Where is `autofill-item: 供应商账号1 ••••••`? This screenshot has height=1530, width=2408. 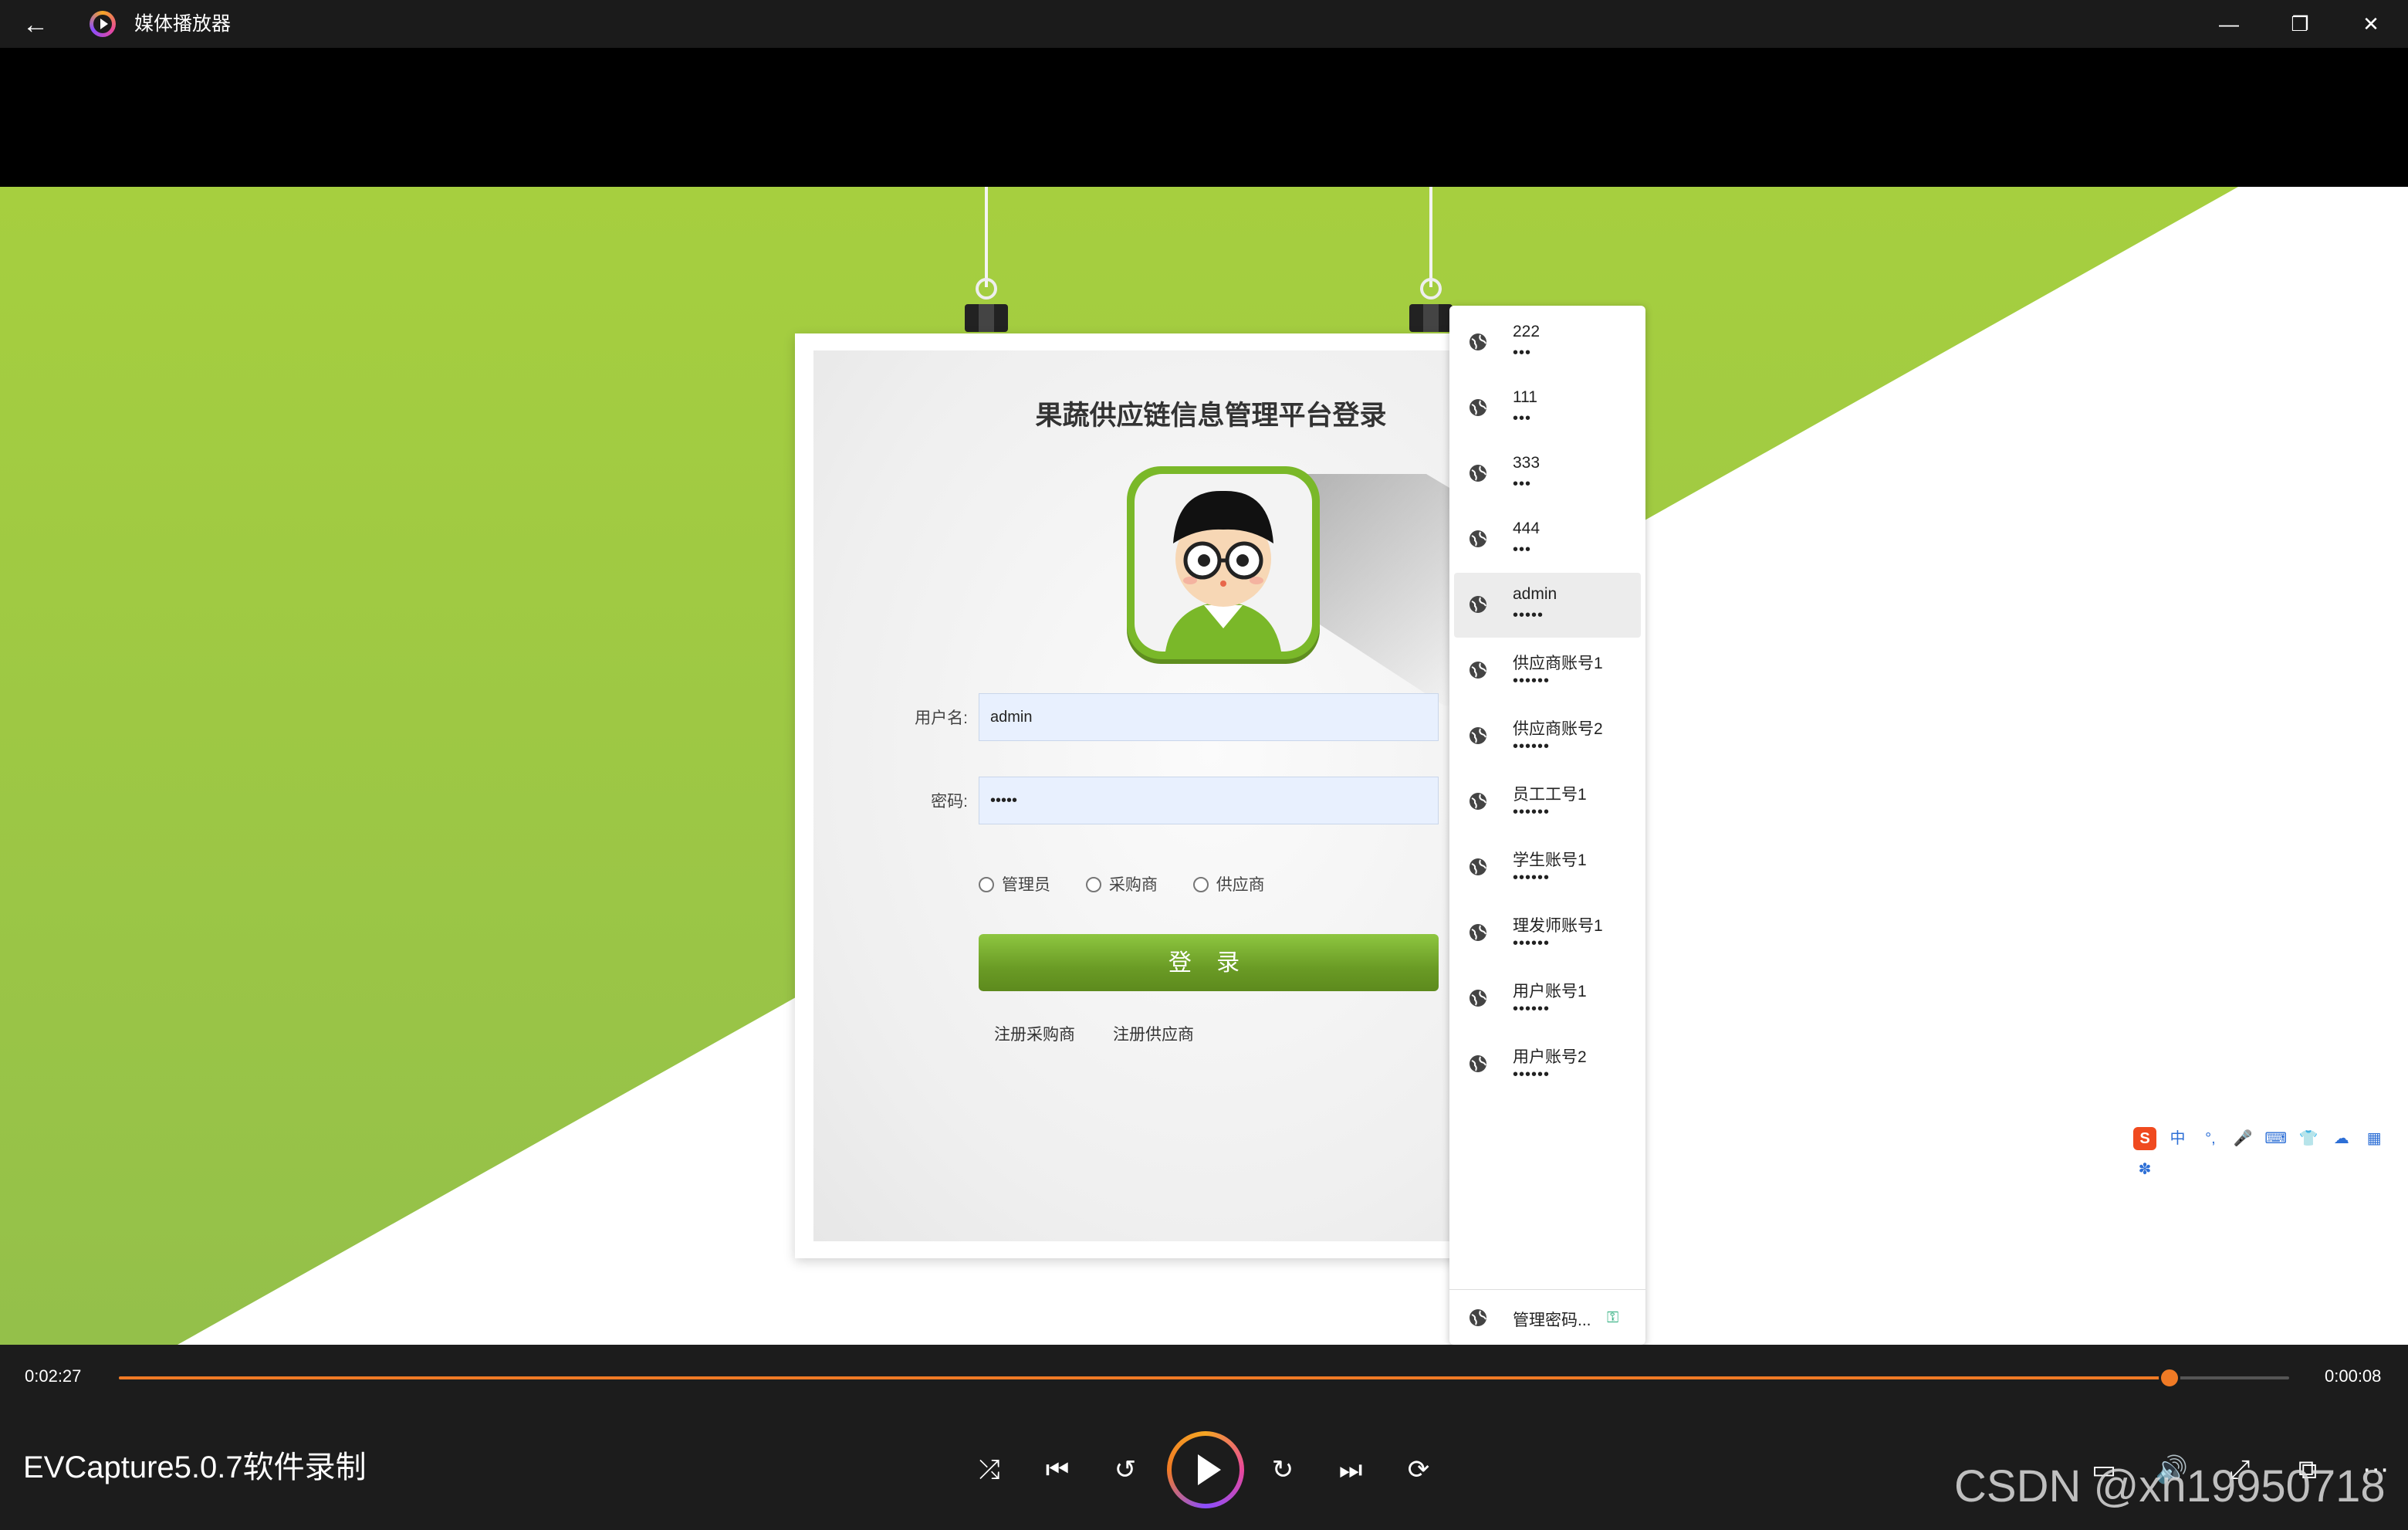
autofill-item: 供应商账号1 •••••• is located at coordinates (1547, 670).